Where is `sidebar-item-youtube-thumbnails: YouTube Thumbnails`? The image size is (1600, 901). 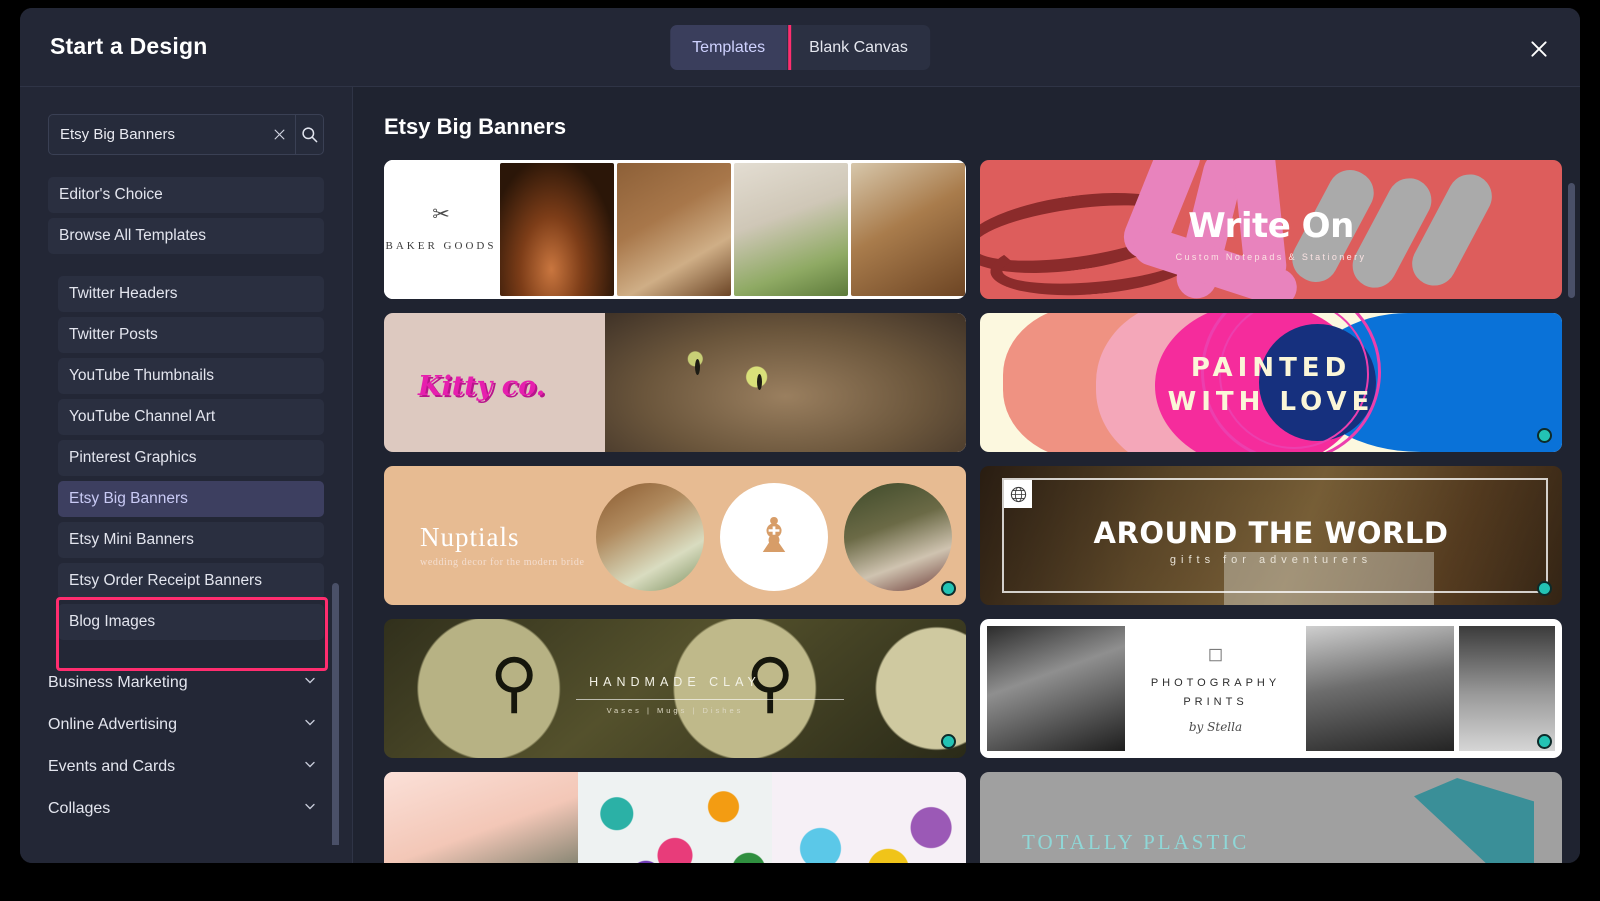
sidebar-item-youtube-thumbnails: YouTube Thumbnails is located at coordinates (191, 376).